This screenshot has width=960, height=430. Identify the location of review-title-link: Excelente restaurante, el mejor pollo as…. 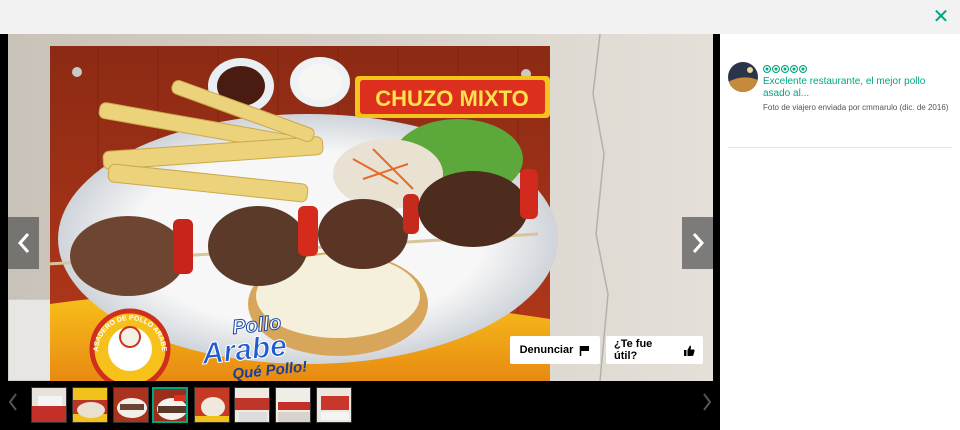
(858, 88).